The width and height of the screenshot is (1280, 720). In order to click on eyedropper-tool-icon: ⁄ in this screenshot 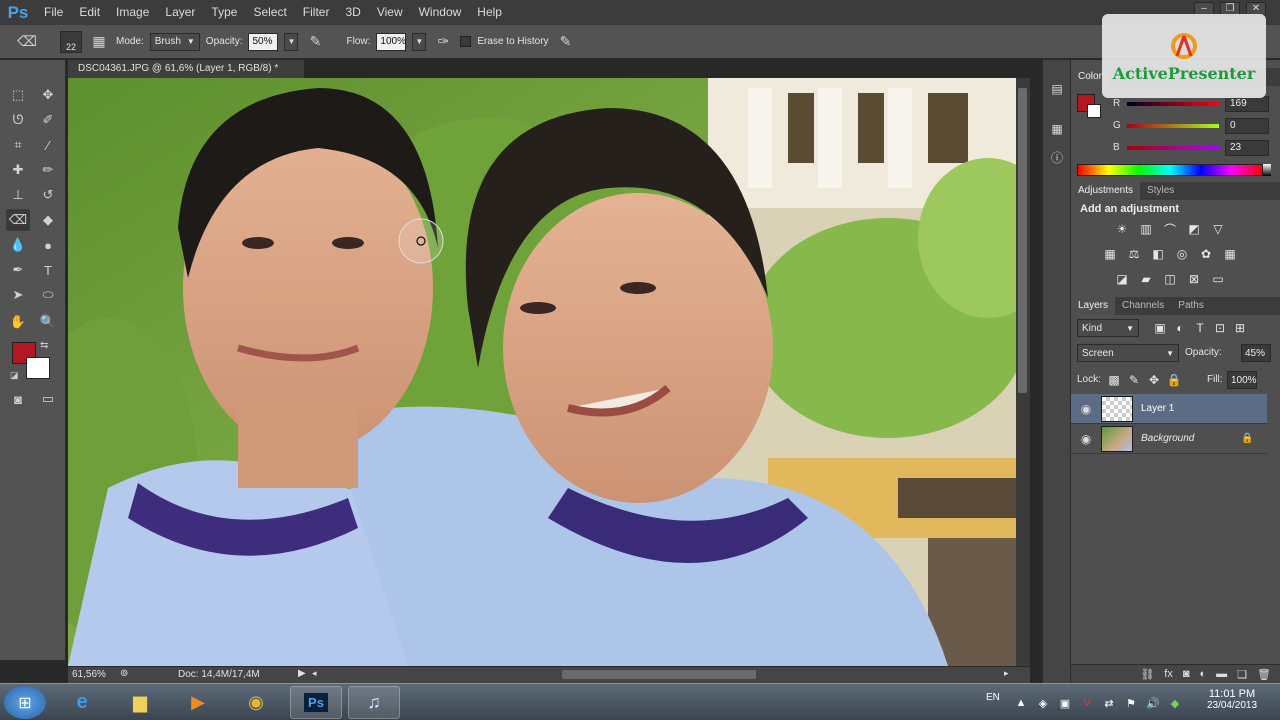, I will do `click(48, 145)`.